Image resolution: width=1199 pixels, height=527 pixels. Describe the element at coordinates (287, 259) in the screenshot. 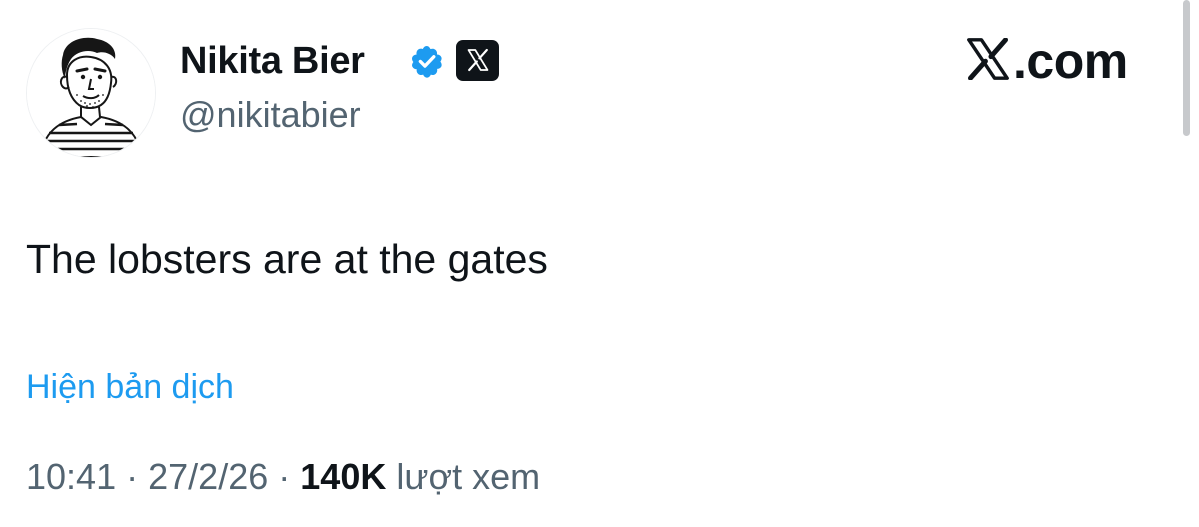

I see `tweet-text: The lobsters are at the gates` at that location.